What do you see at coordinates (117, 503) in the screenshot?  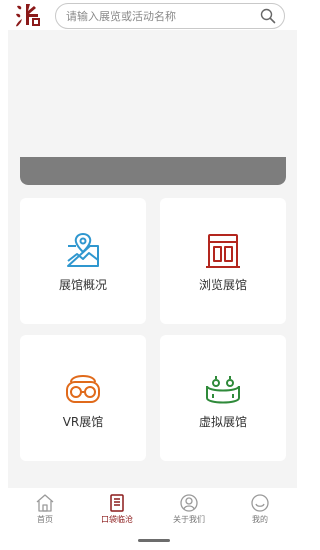 I see `book-icon` at bounding box center [117, 503].